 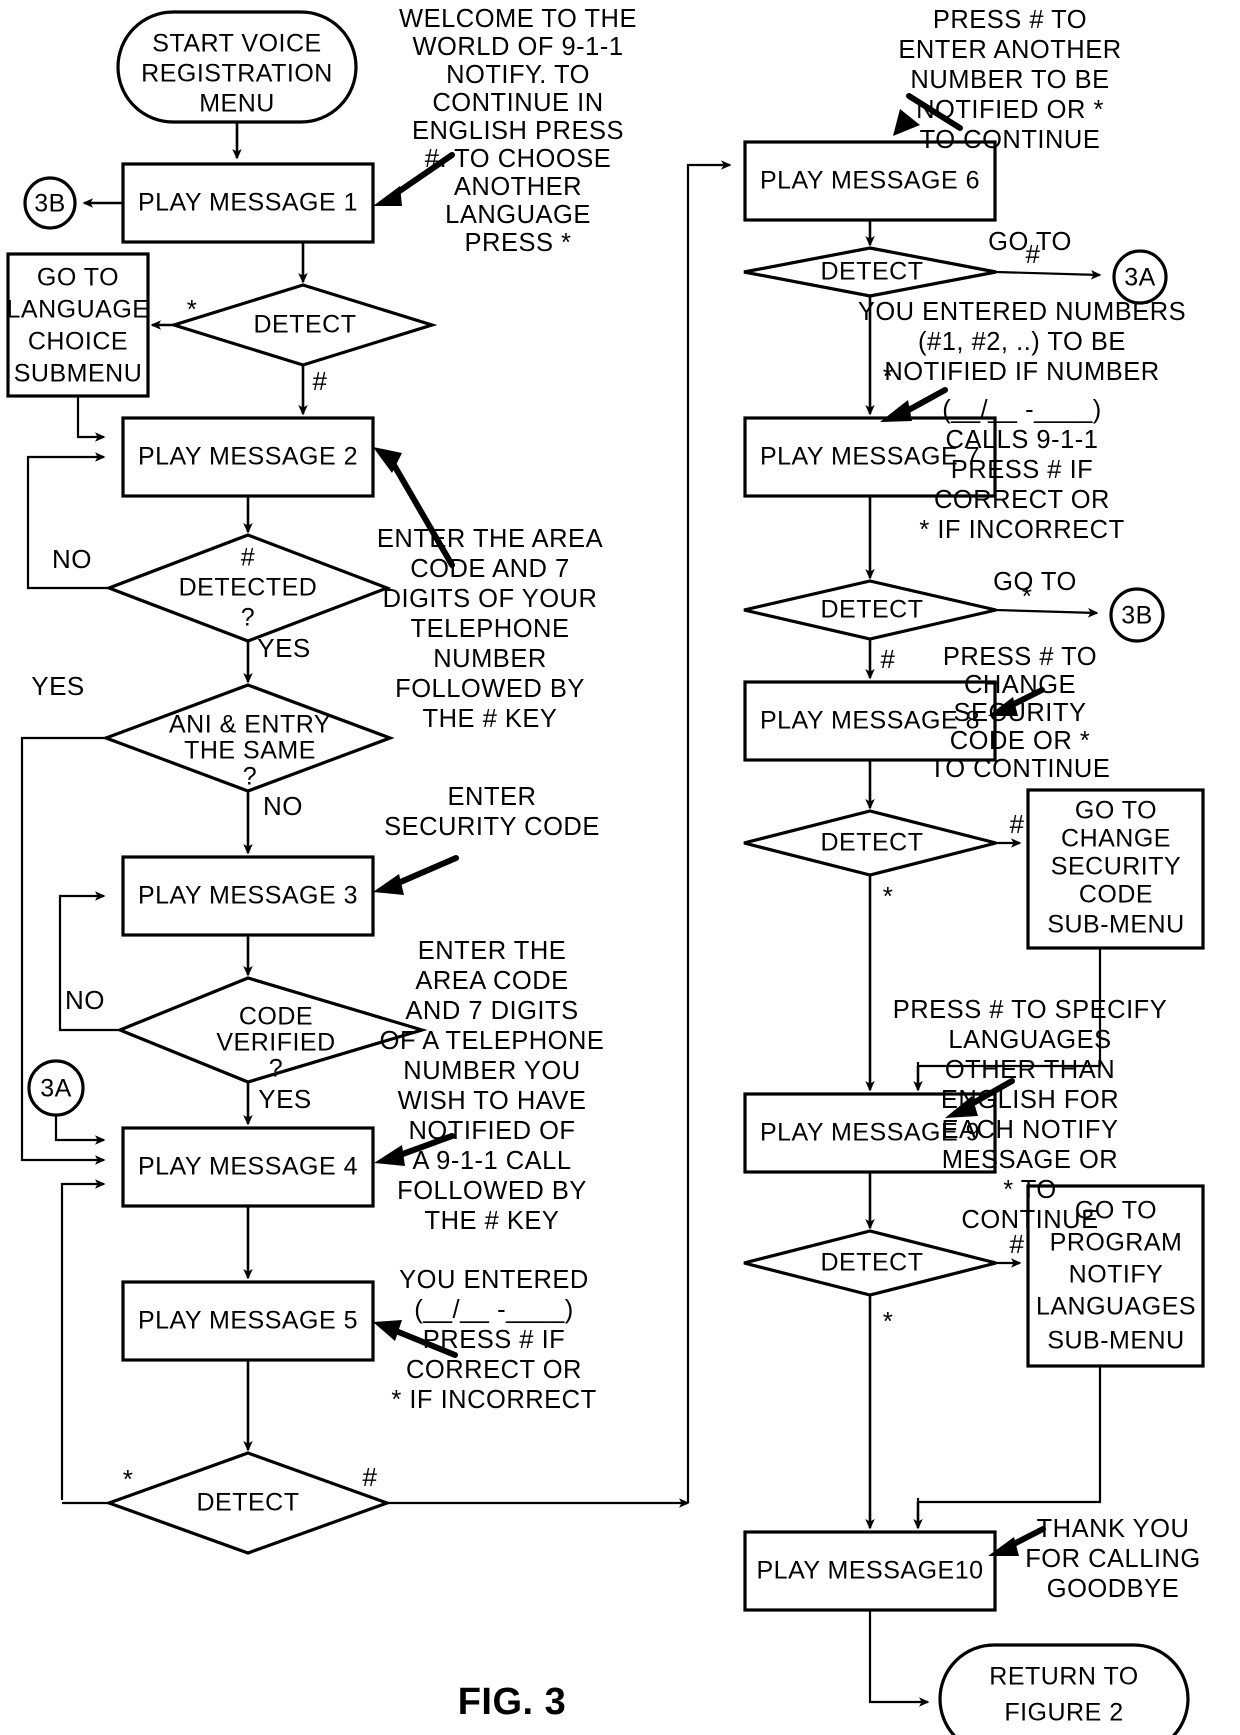 I want to click on edge-label-detect9-hash: #, so click(x=1017, y=1244).